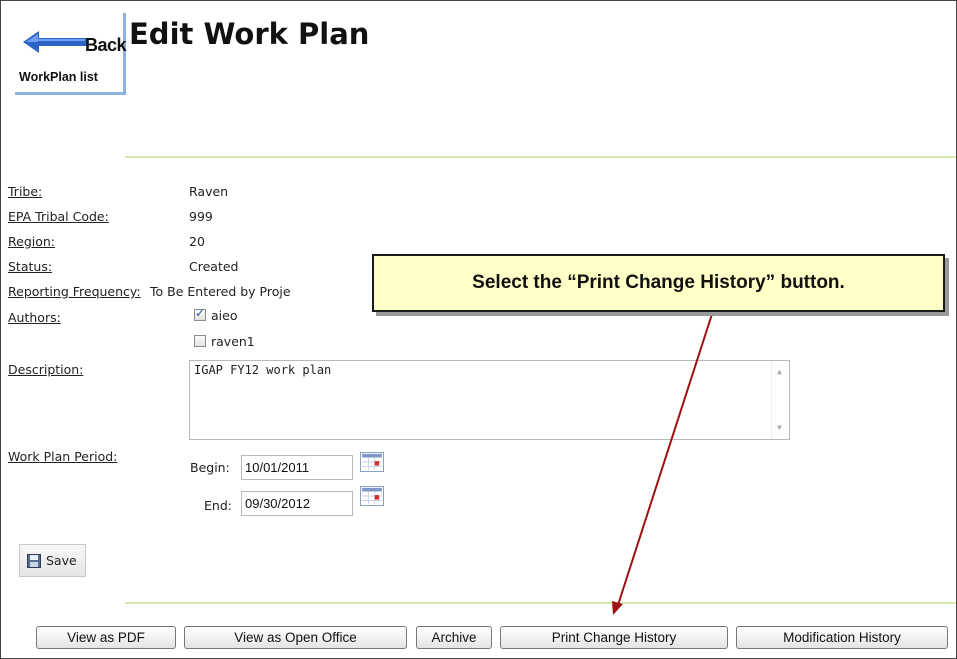  I want to click on epa-code-value: 999, so click(201, 216).